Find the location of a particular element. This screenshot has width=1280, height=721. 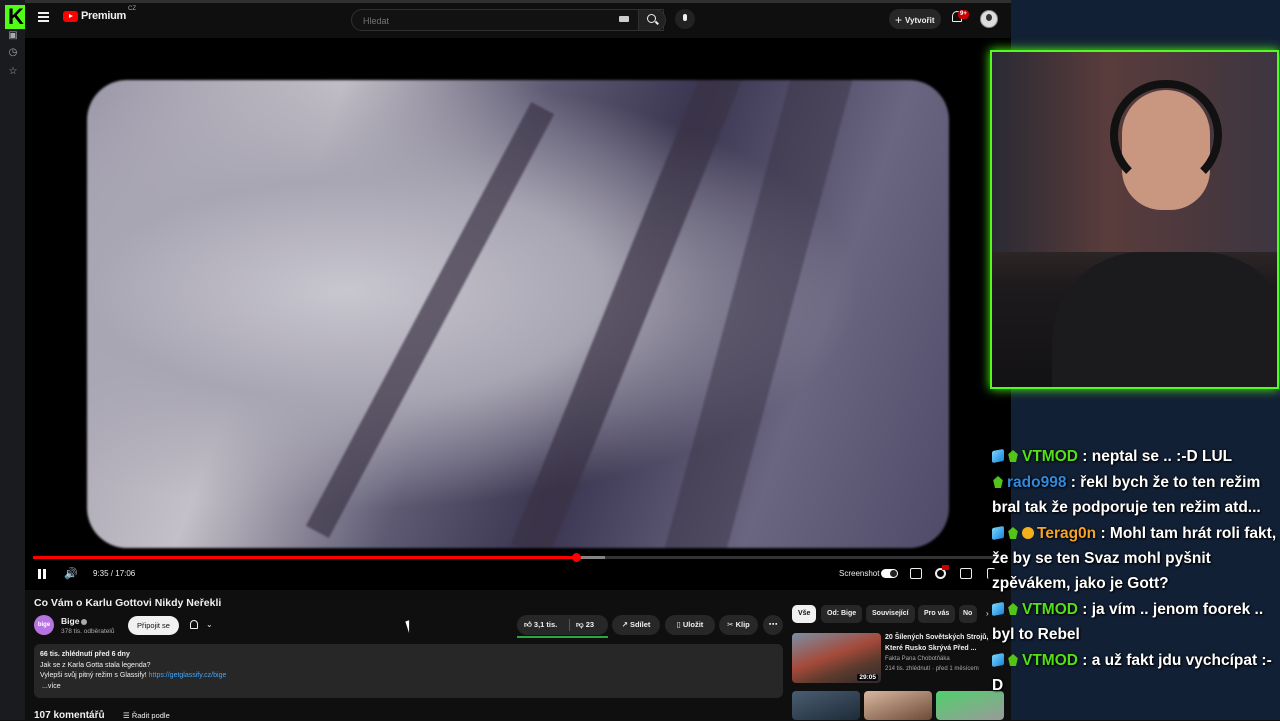

create-label: Vytvořit is located at coordinates (920, 20).